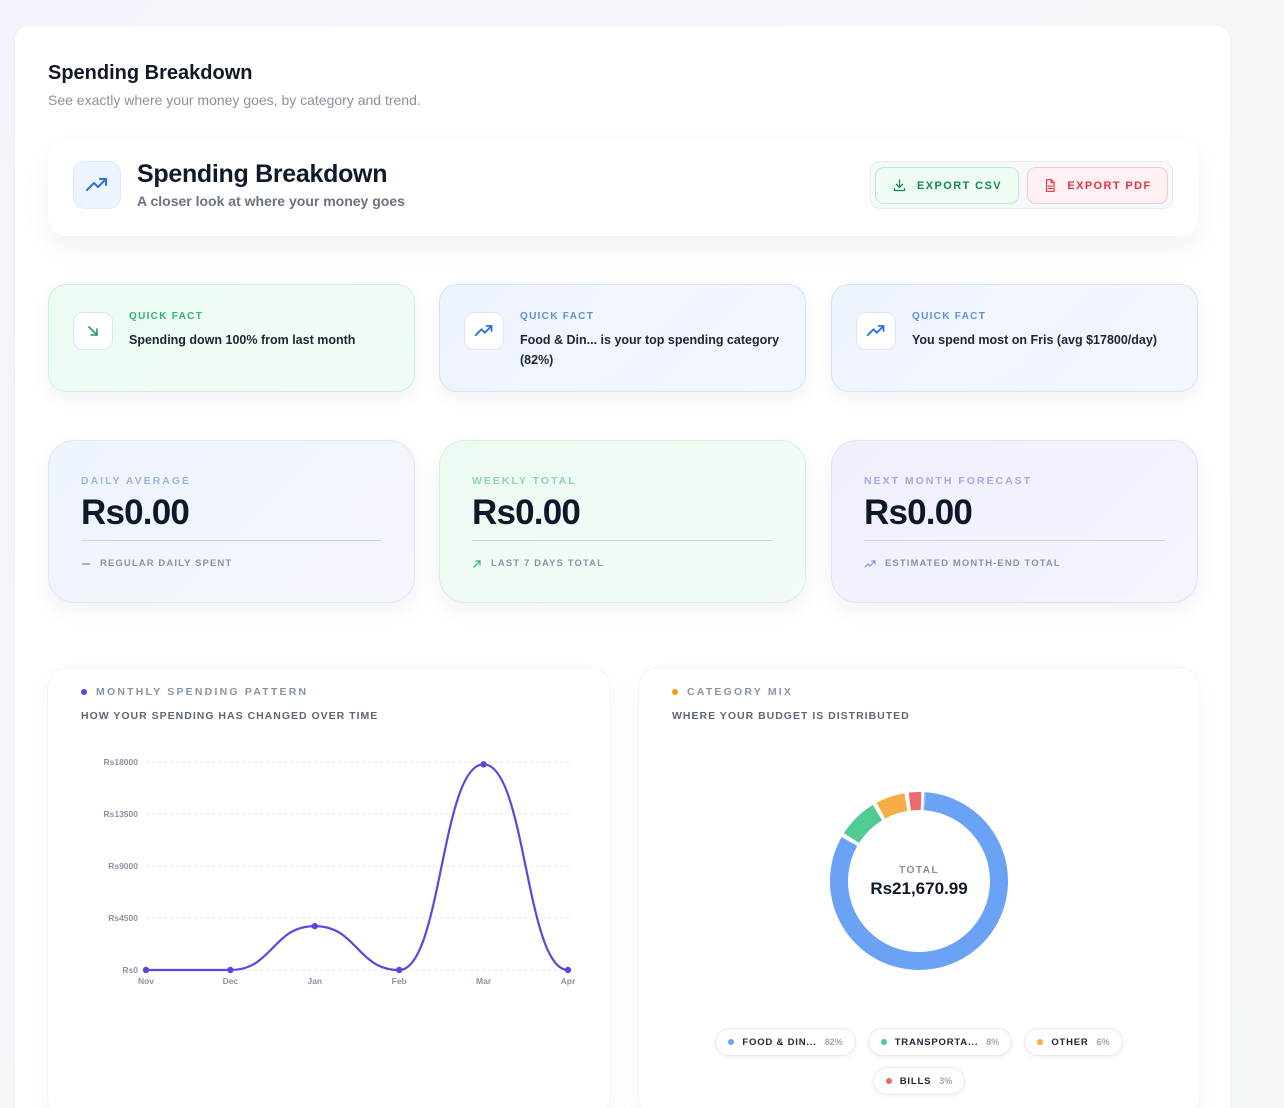  Describe the element at coordinates (120, 814) in the screenshot. I see `y-tick-label: Rs13500` at that location.